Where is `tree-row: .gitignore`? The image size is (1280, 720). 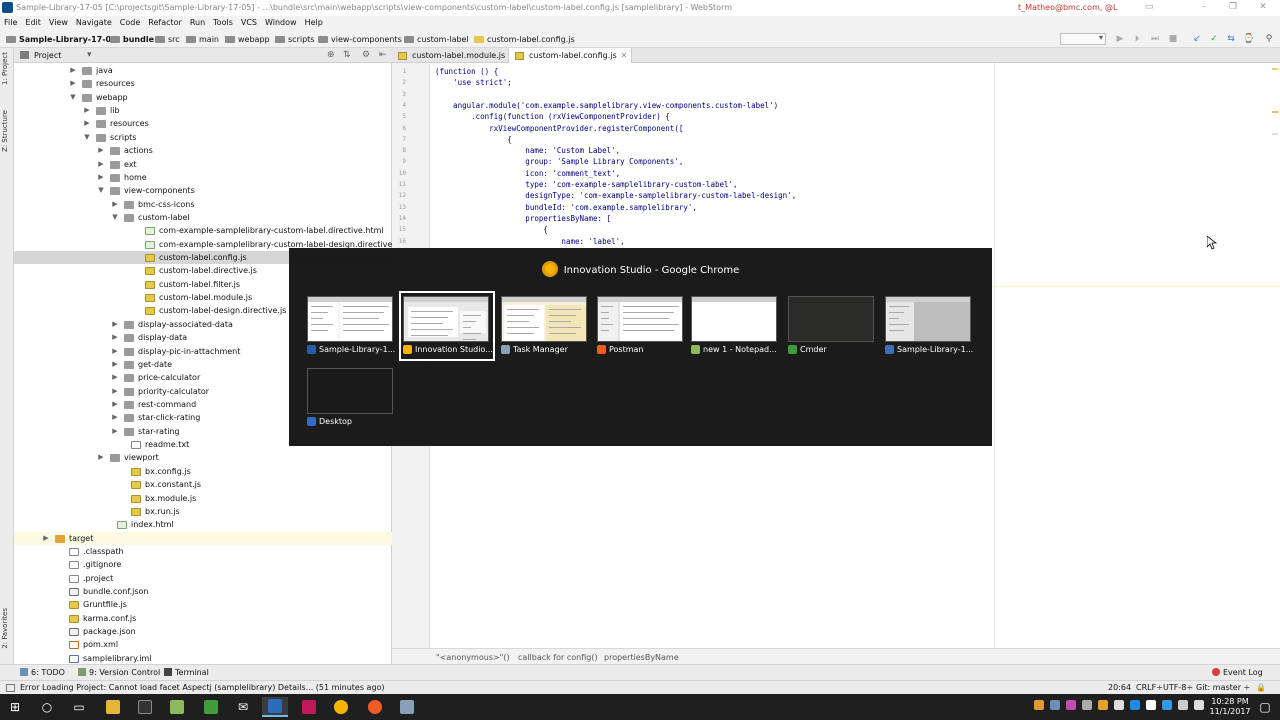
tree-row: .gitignore is located at coordinates (203, 564).